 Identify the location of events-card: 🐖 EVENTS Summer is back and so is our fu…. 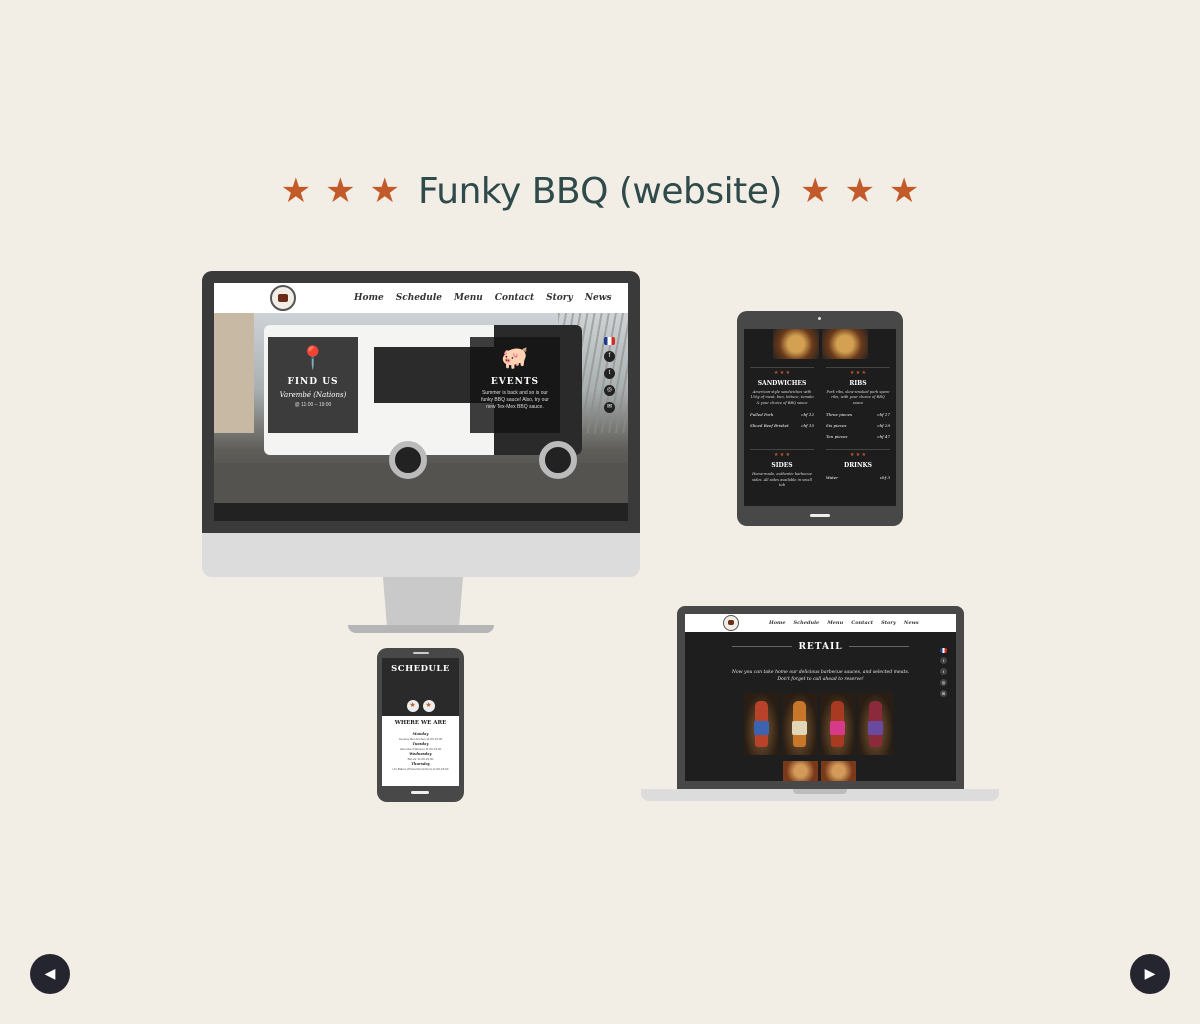
(515, 385).